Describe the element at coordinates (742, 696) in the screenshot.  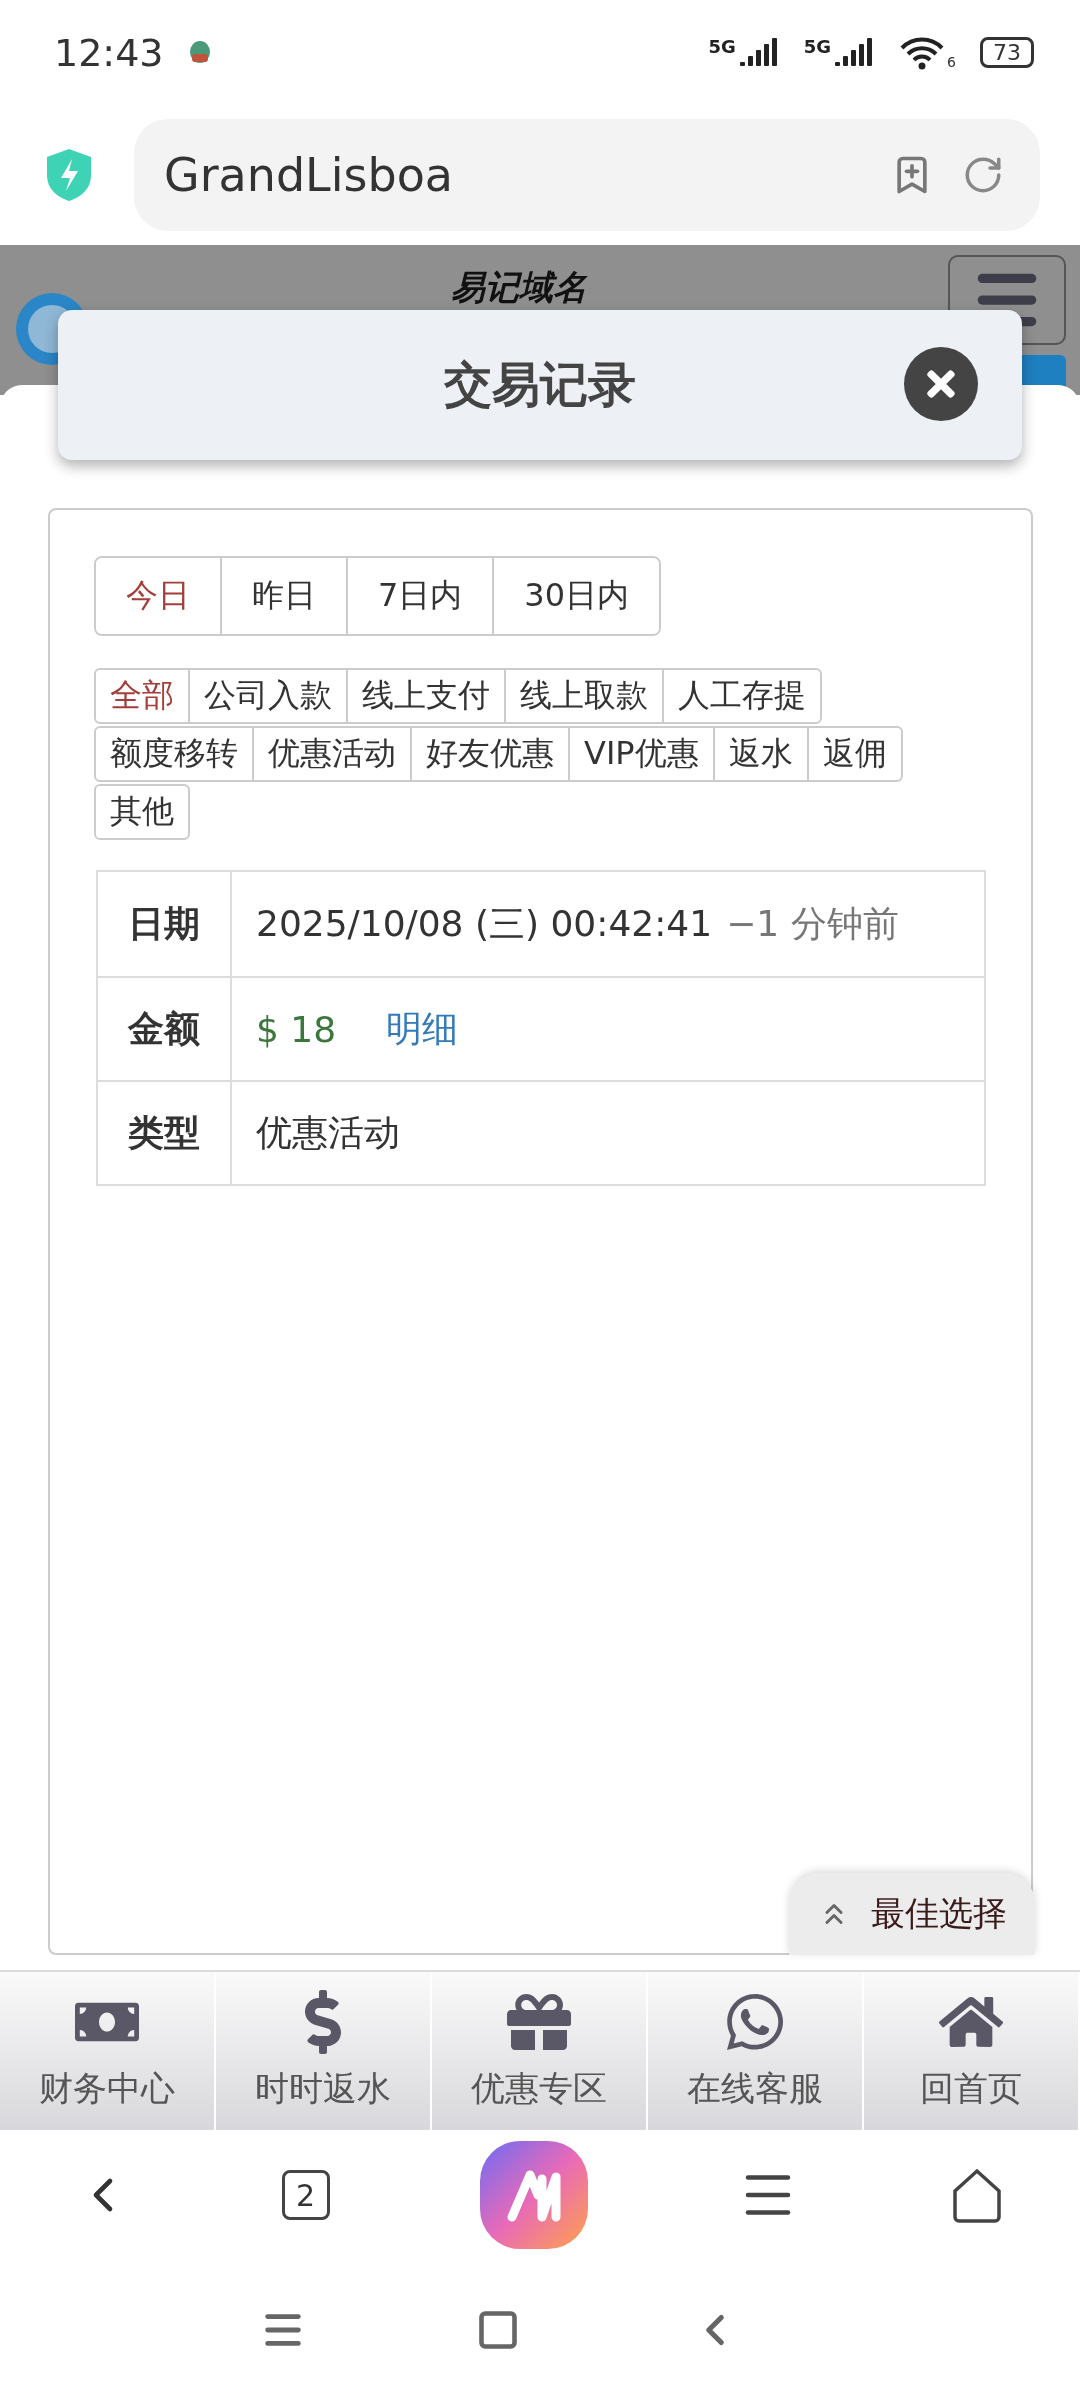
I see `type-filter: 人工存提` at that location.